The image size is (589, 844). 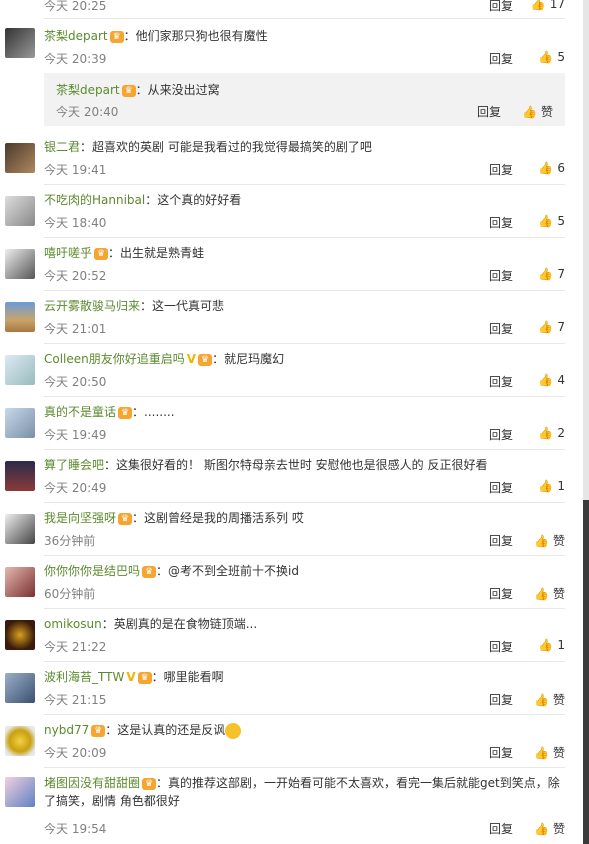 What do you see at coordinates (66, 730) in the screenshot?
I see `username: nybd77` at bounding box center [66, 730].